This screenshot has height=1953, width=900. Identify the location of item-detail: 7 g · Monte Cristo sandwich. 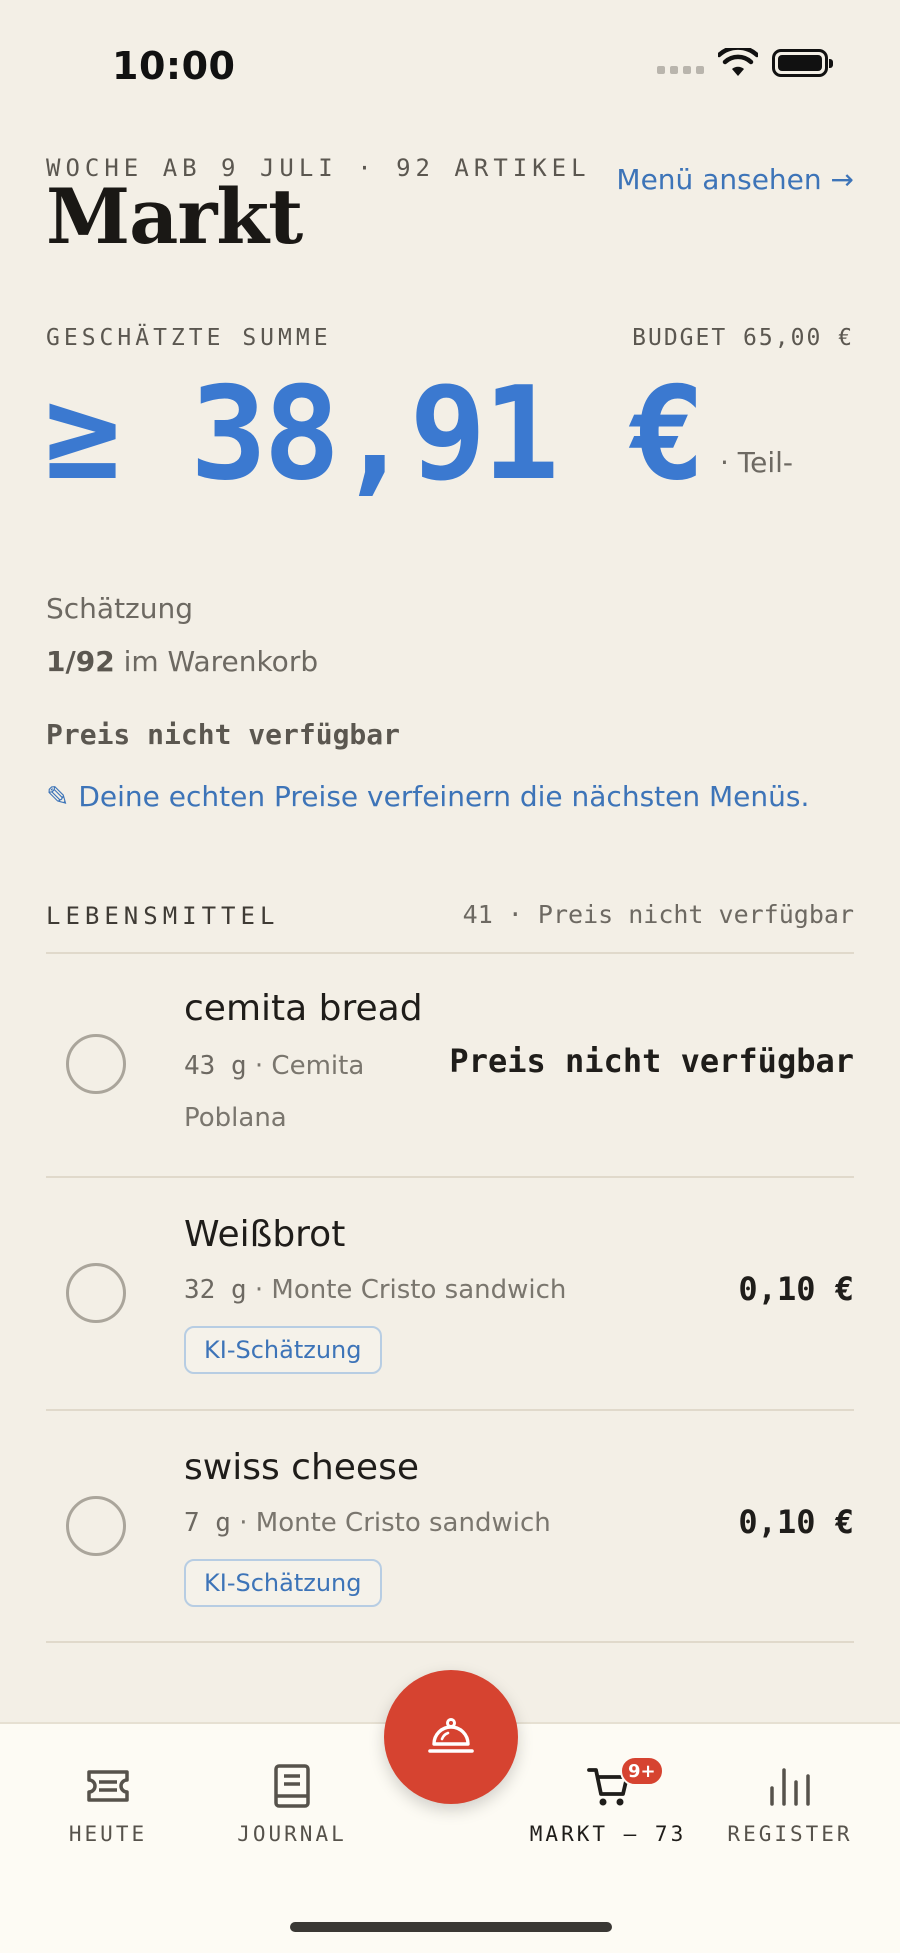
(367, 1523).